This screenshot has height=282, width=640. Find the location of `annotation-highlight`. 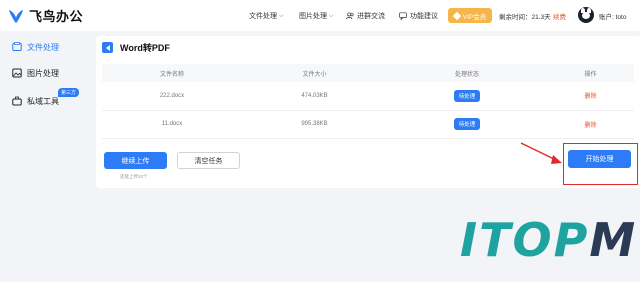

annotation-highlight is located at coordinates (600, 164).